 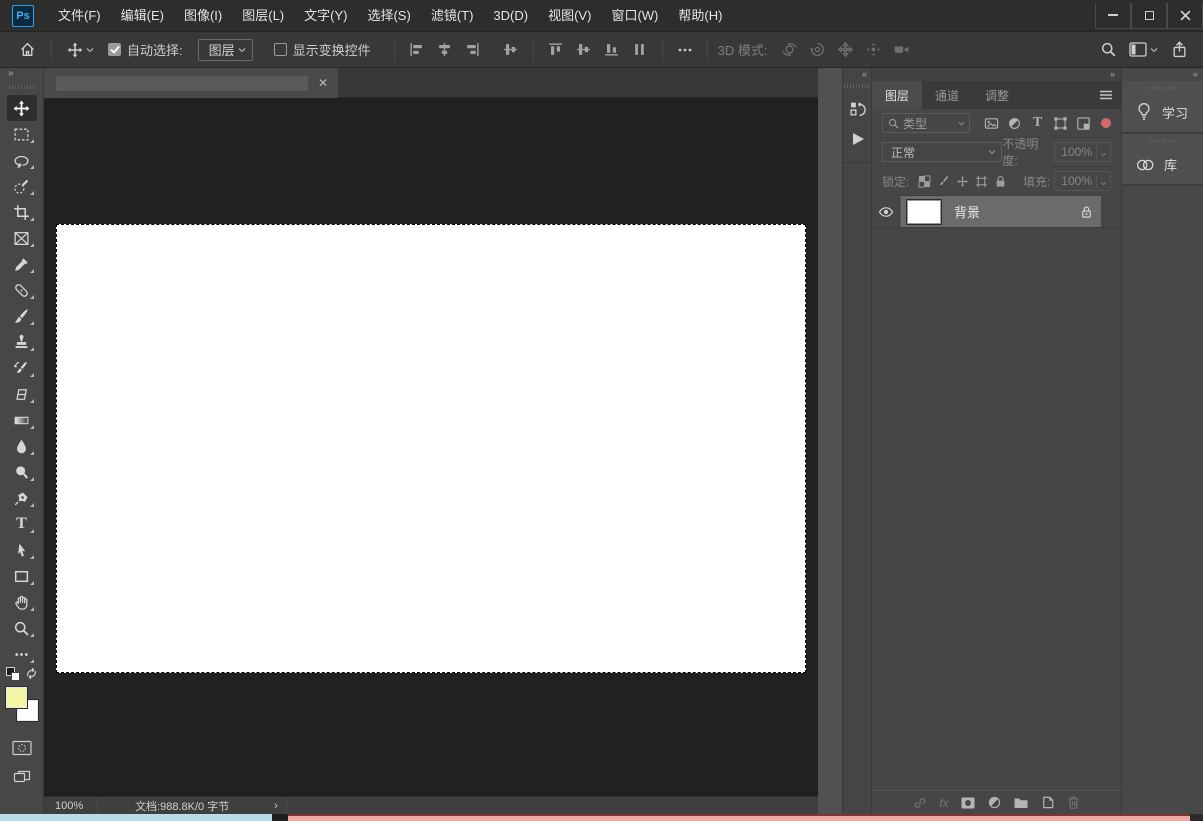 What do you see at coordinates (22, 264) in the screenshot?
I see `eyedropper-tool` at bounding box center [22, 264].